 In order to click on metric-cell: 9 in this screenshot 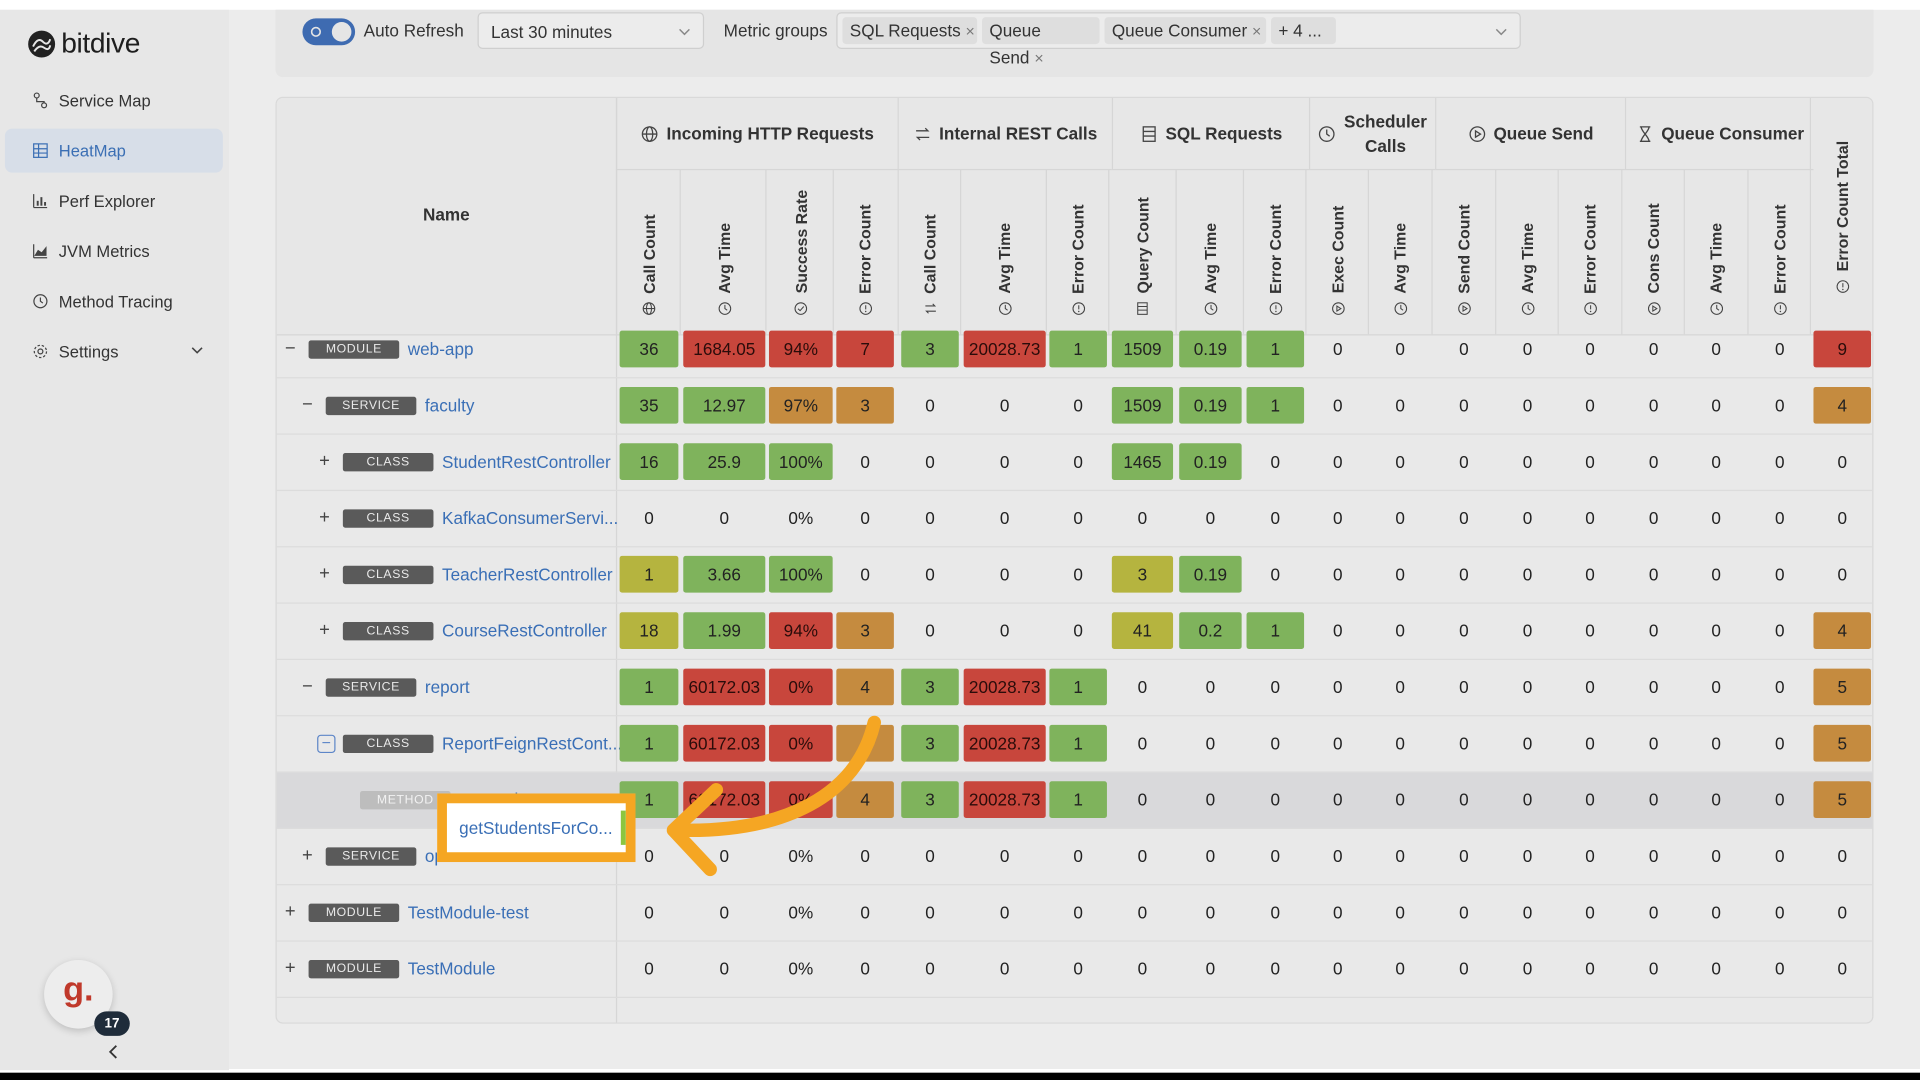, I will do `click(1842, 349)`.